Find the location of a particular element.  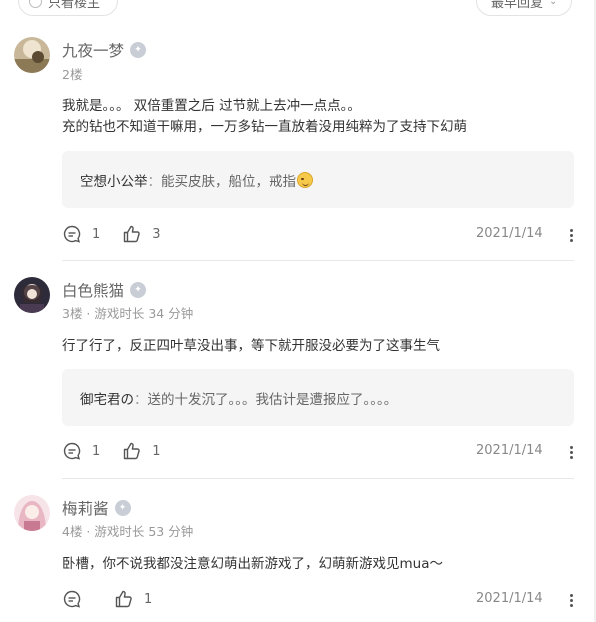

comment-line: 充的钻也不知道干嘛用，一万多钻一直放着没用纯粹为了支持下幻萌 is located at coordinates (264, 127).